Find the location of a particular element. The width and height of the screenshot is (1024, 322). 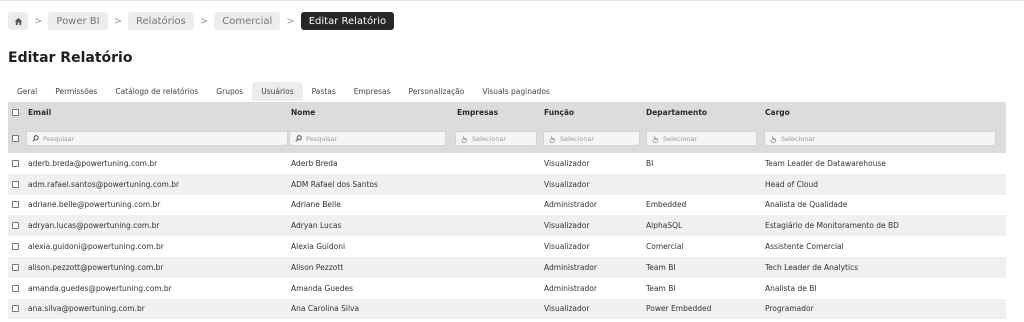

cell-email: ana.silva@powertuning.com.br is located at coordinates (86, 309).